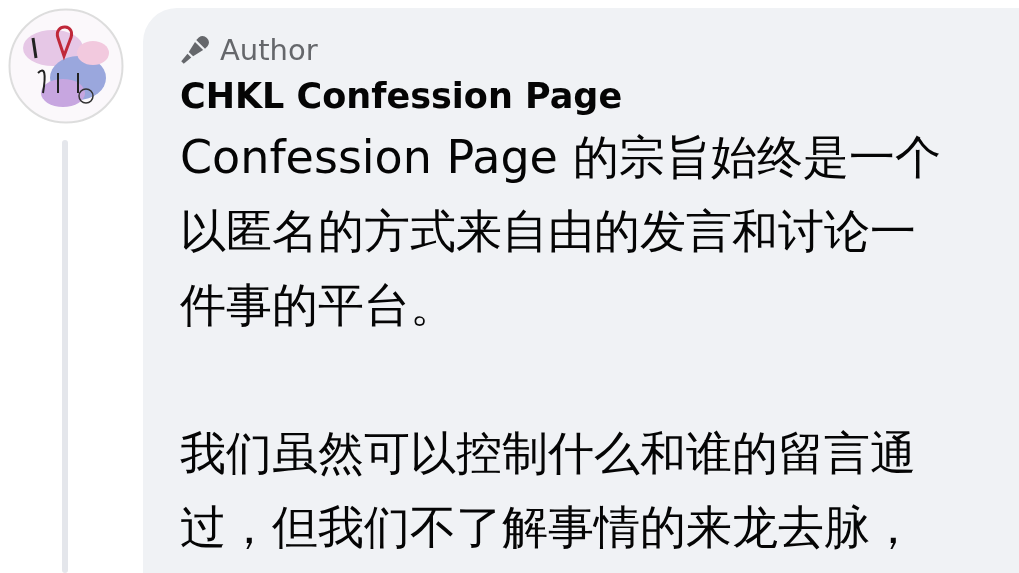 The height and width of the screenshot is (573, 1019). What do you see at coordinates (599, 96) in the screenshot?
I see `author-name: CHKL Confession Page` at bounding box center [599, 96].